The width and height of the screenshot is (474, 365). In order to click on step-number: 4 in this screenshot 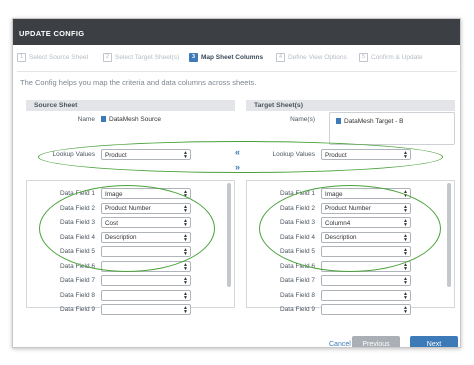, I will do `click(280, 57)`.